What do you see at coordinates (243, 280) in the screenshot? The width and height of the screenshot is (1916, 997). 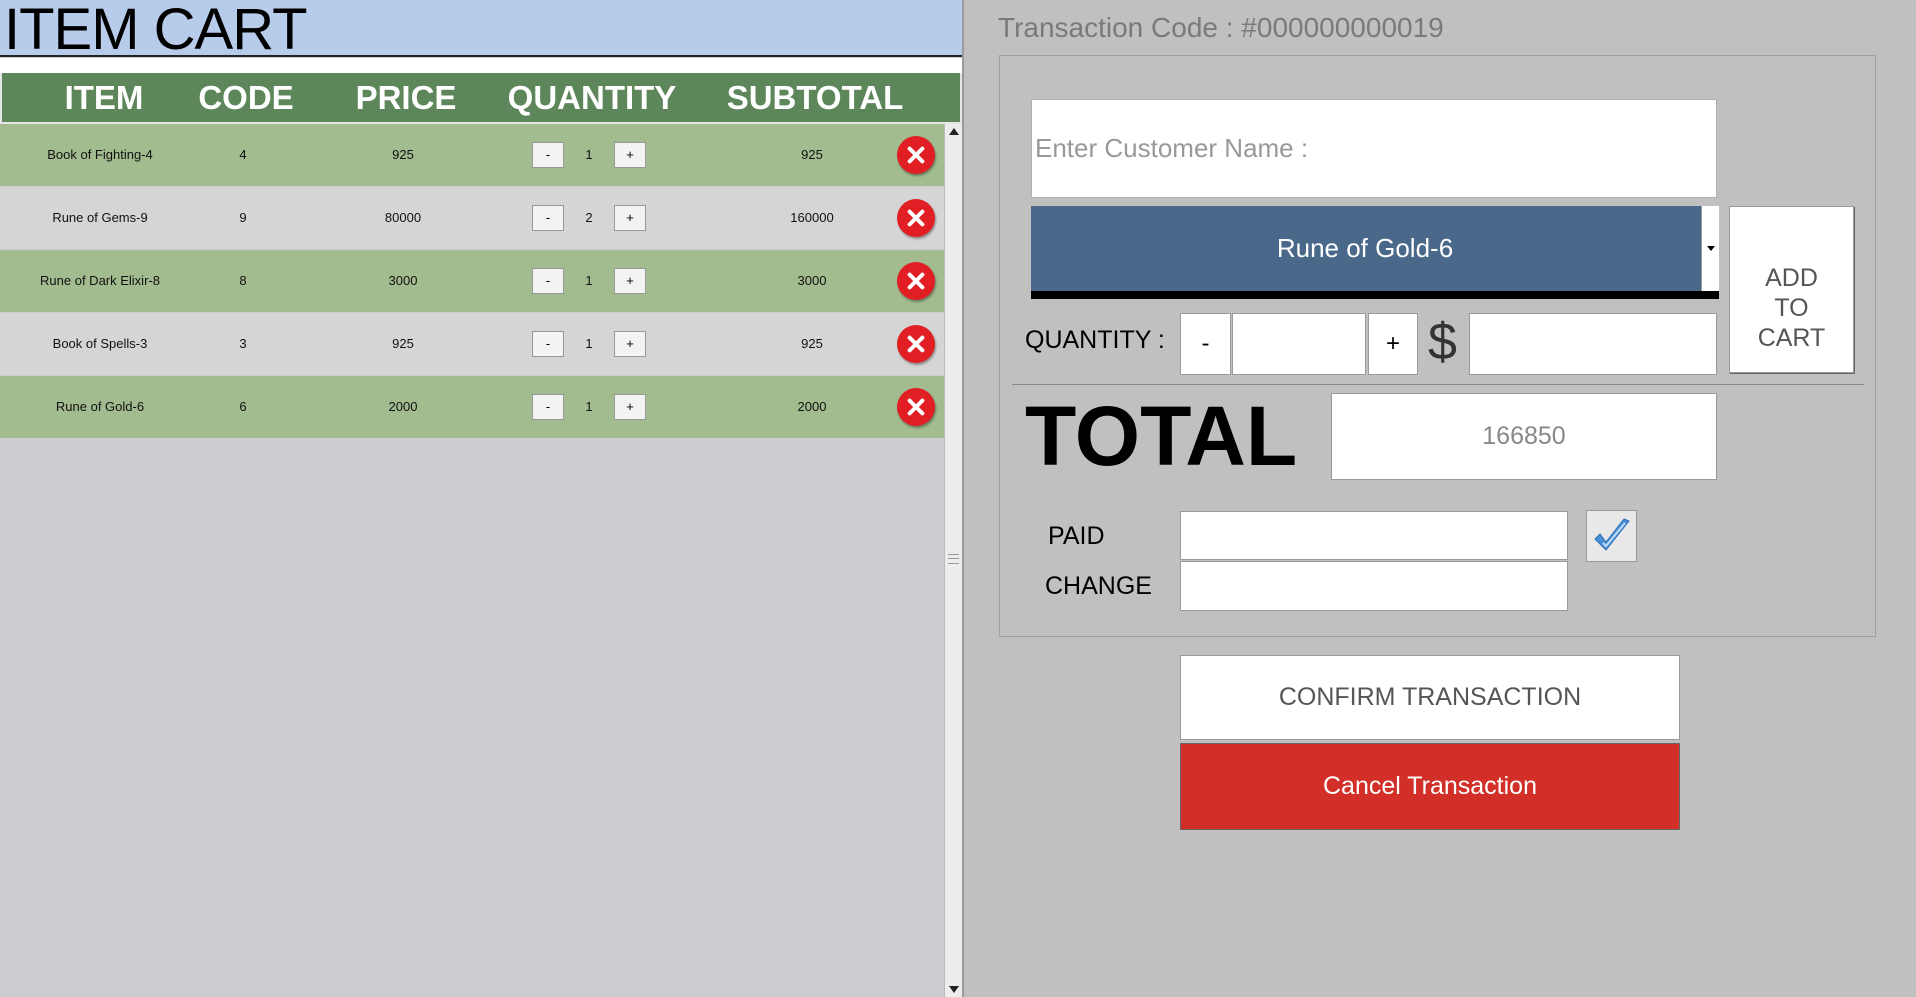 I see `cell-code: 8` at bounding box center [243, 280].